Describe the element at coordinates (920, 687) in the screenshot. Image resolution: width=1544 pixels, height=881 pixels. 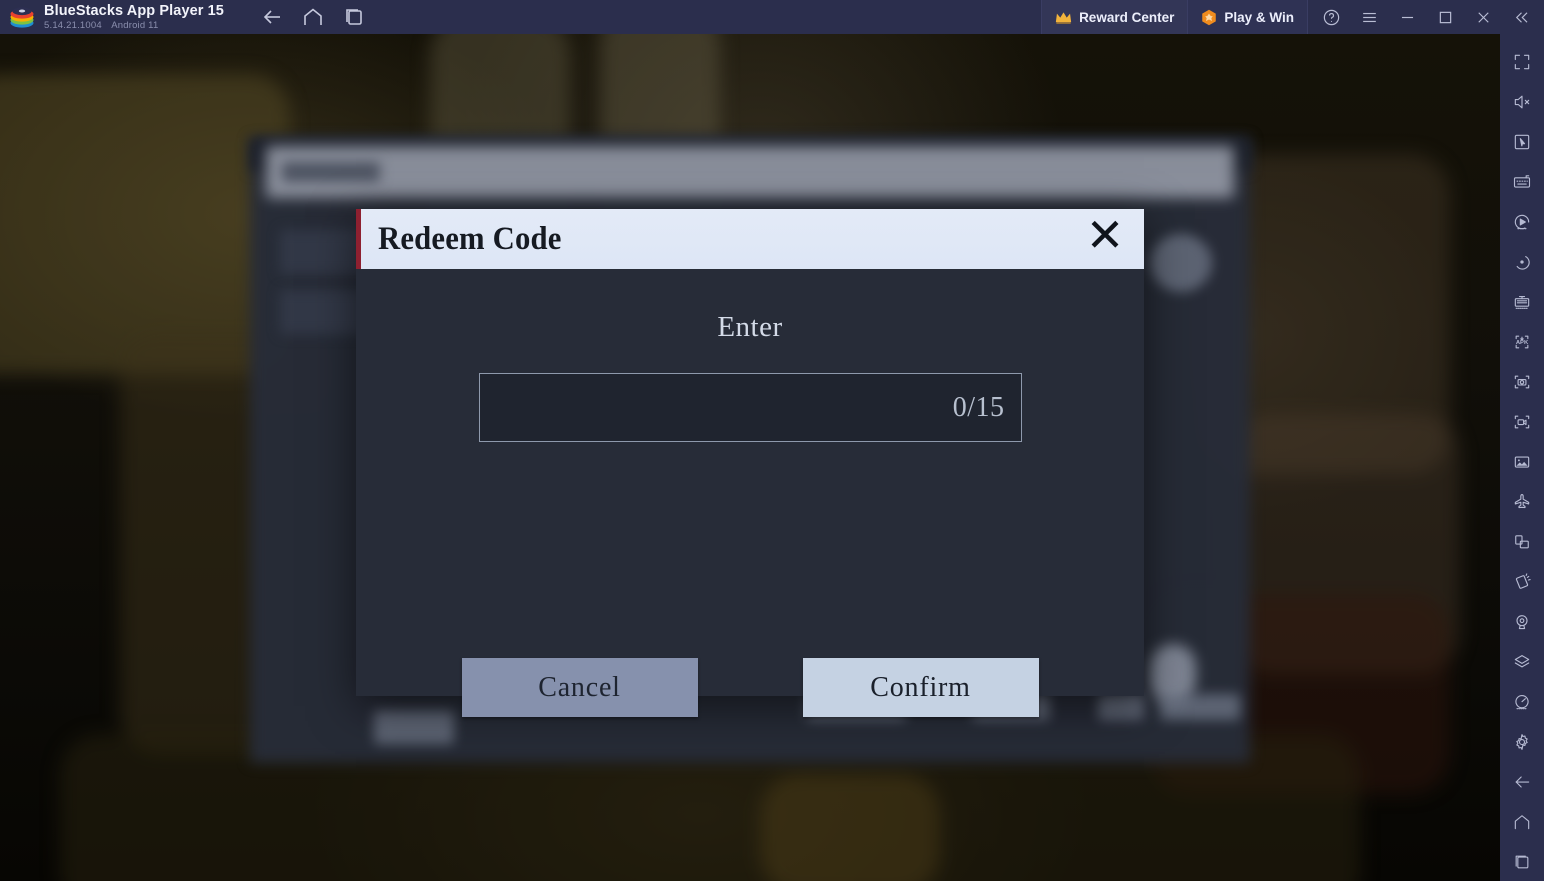
I see `confirm-button: Confirm` at that location.